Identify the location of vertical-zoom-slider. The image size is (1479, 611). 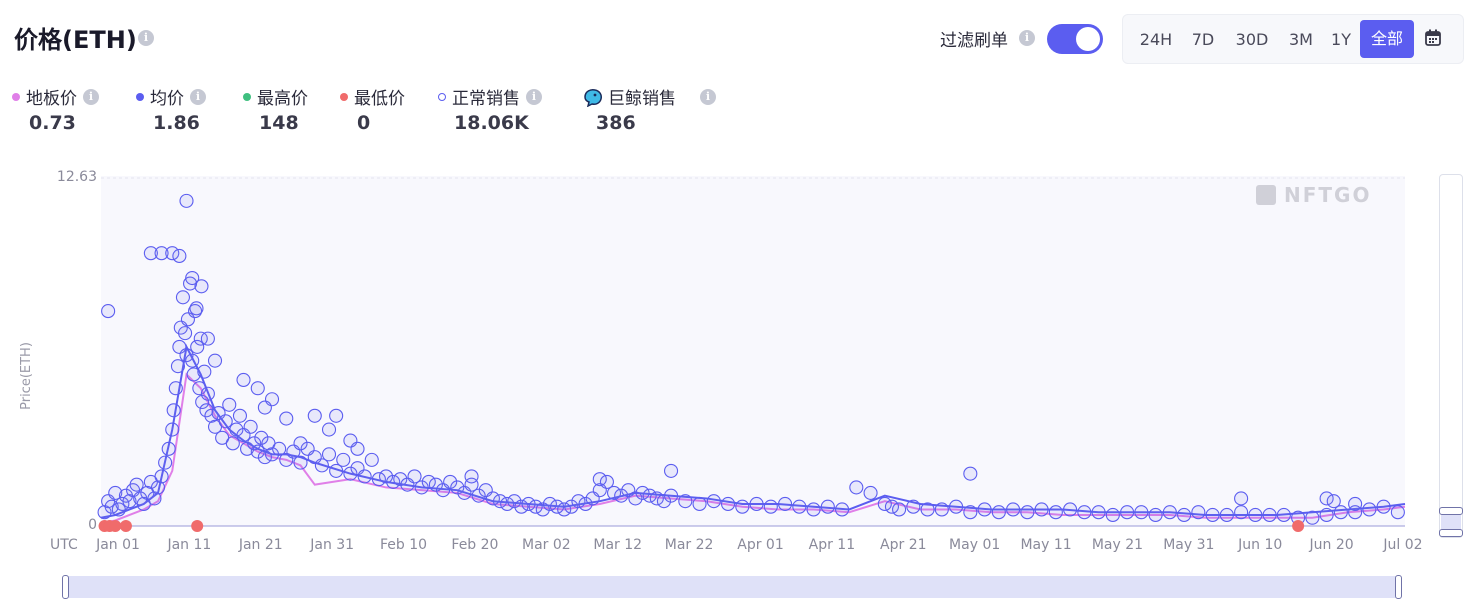
(1451, 356).